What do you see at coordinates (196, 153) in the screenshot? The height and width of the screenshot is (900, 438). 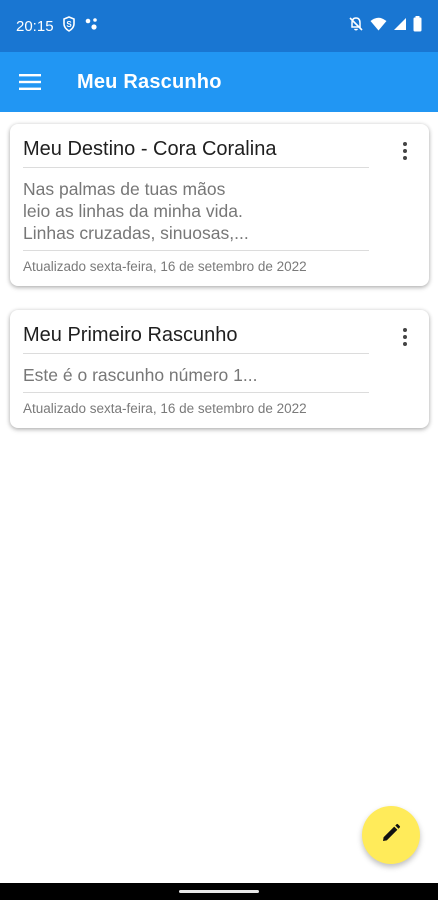 I see `draft-title: Meu Destino - Cora Coralina` at bounding box center [196, 153].